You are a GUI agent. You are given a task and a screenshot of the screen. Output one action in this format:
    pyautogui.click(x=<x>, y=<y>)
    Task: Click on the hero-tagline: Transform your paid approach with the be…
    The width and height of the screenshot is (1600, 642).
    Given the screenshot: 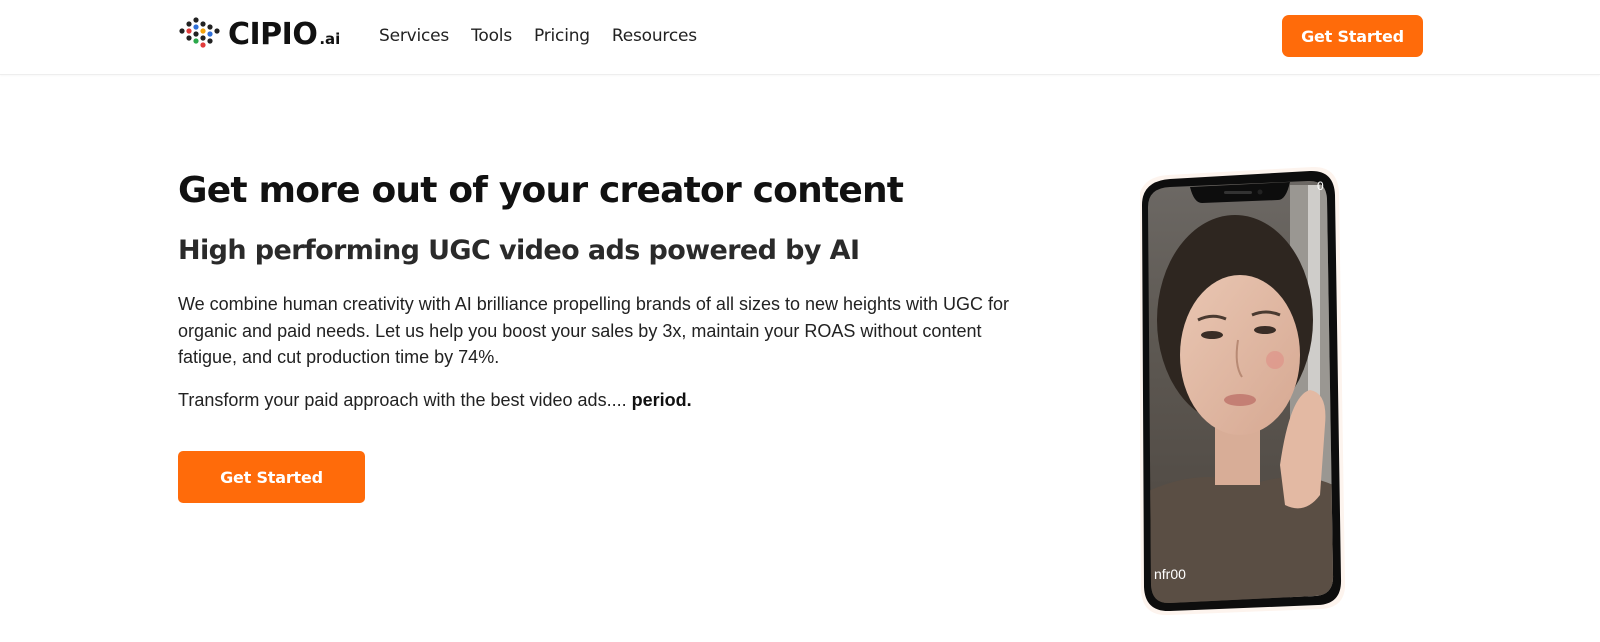 What is the action you would take?
    pyautogui.click(x=608, y=400)
    